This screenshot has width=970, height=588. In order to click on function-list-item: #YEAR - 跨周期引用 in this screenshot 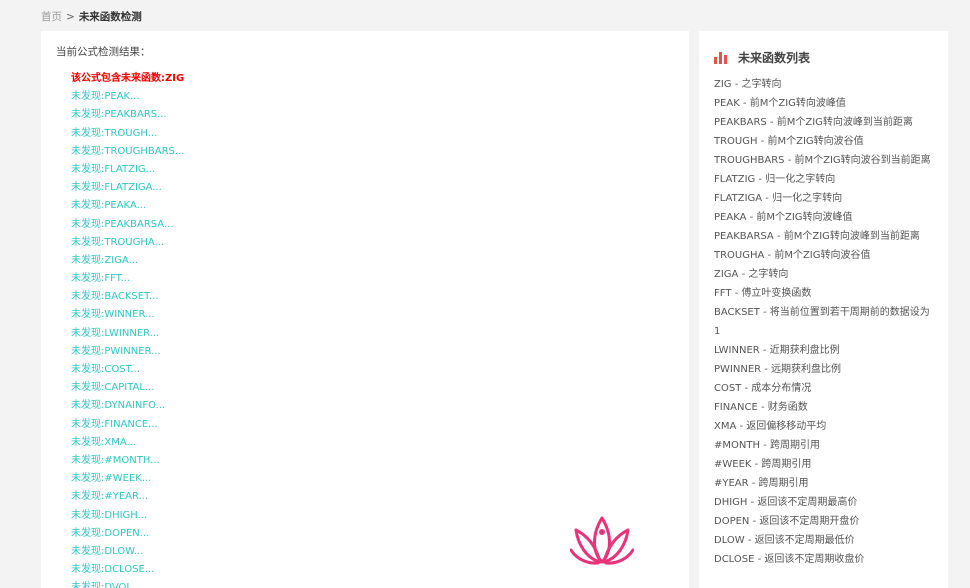, I will do `click(825, 483)`.